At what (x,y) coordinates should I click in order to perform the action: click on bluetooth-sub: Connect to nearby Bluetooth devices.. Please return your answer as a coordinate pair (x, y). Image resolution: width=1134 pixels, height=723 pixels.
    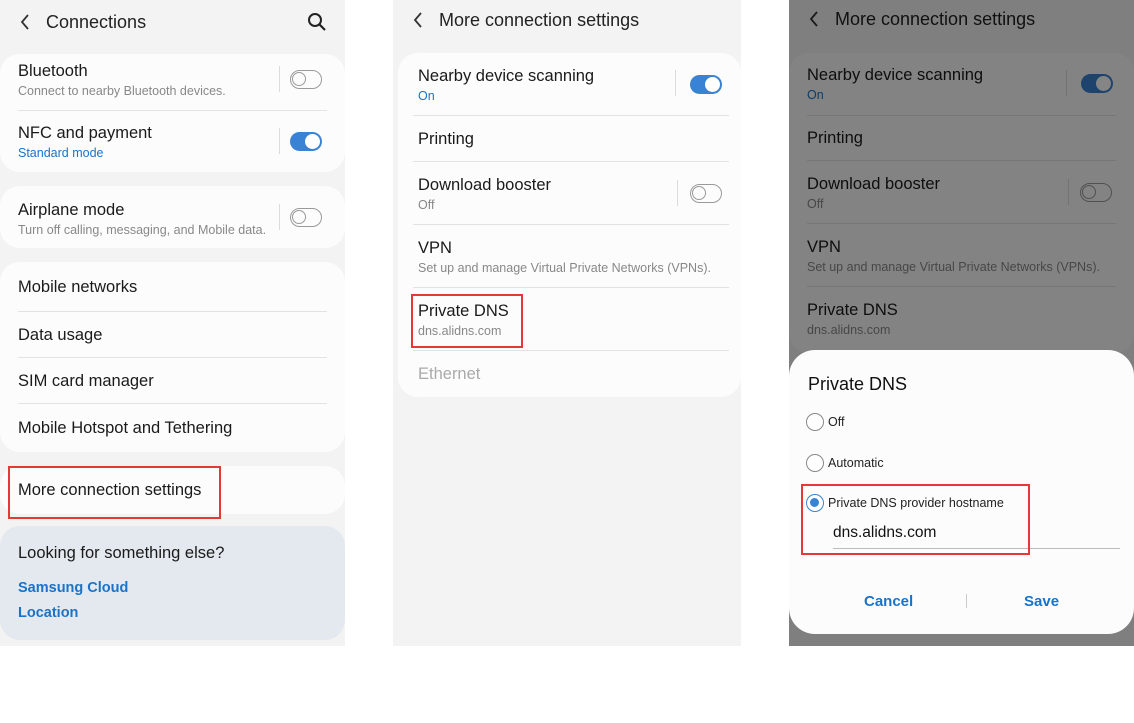
    Looking at the image, I should click on (122, 91).